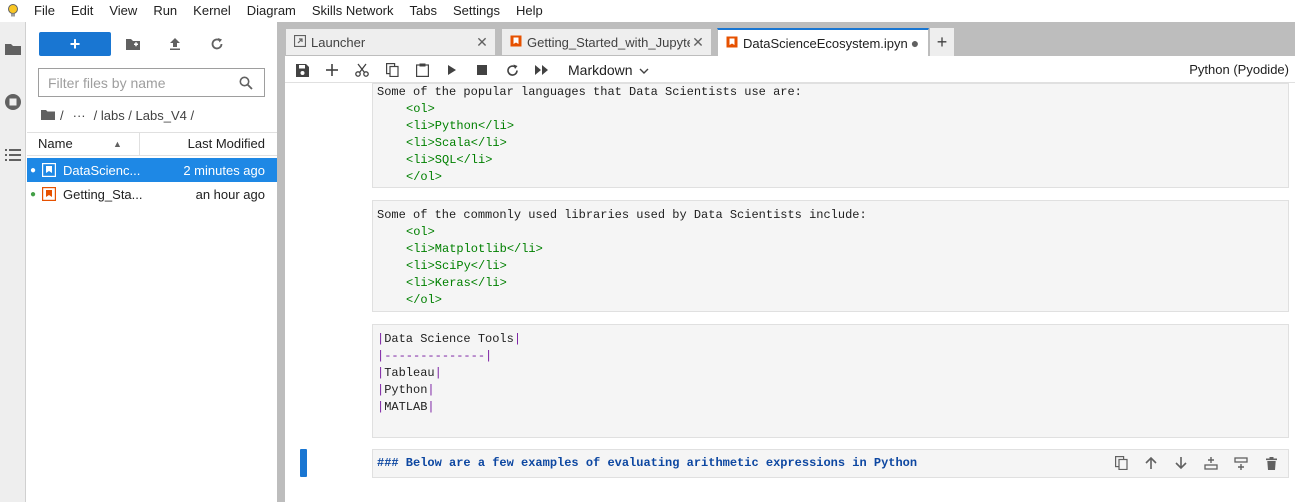 The width and height of the screenshot is (1295, 502). Describe the element at coordinates (422, 70) in the screenshot. I see `paste-icon` at that location.